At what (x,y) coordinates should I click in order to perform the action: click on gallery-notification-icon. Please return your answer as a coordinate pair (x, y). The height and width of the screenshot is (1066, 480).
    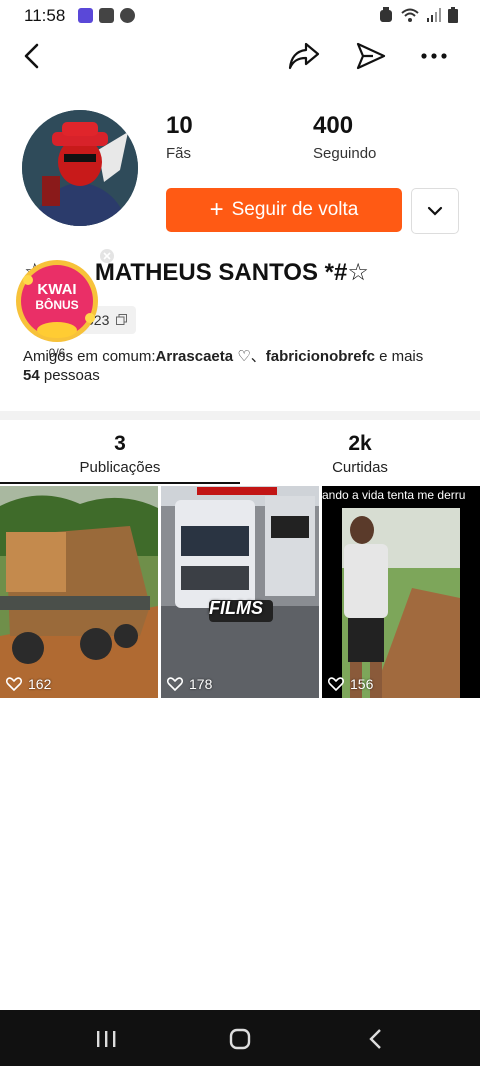
    Looking at the image, I should click on (106, 15).